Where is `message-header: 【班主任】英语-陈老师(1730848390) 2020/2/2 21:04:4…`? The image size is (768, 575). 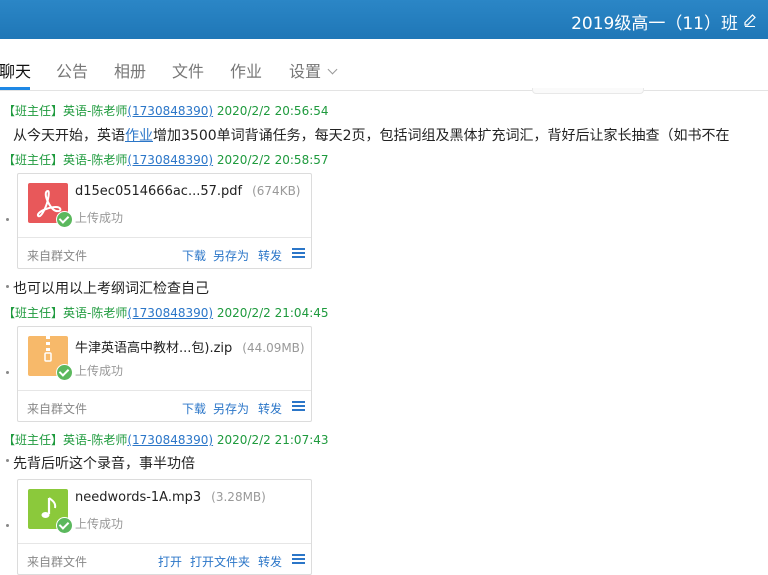 message-header: 【班主任】英语-陈老师(1730848390) 2020/2/2 21:04:4… is located at coordinates (166, 312).